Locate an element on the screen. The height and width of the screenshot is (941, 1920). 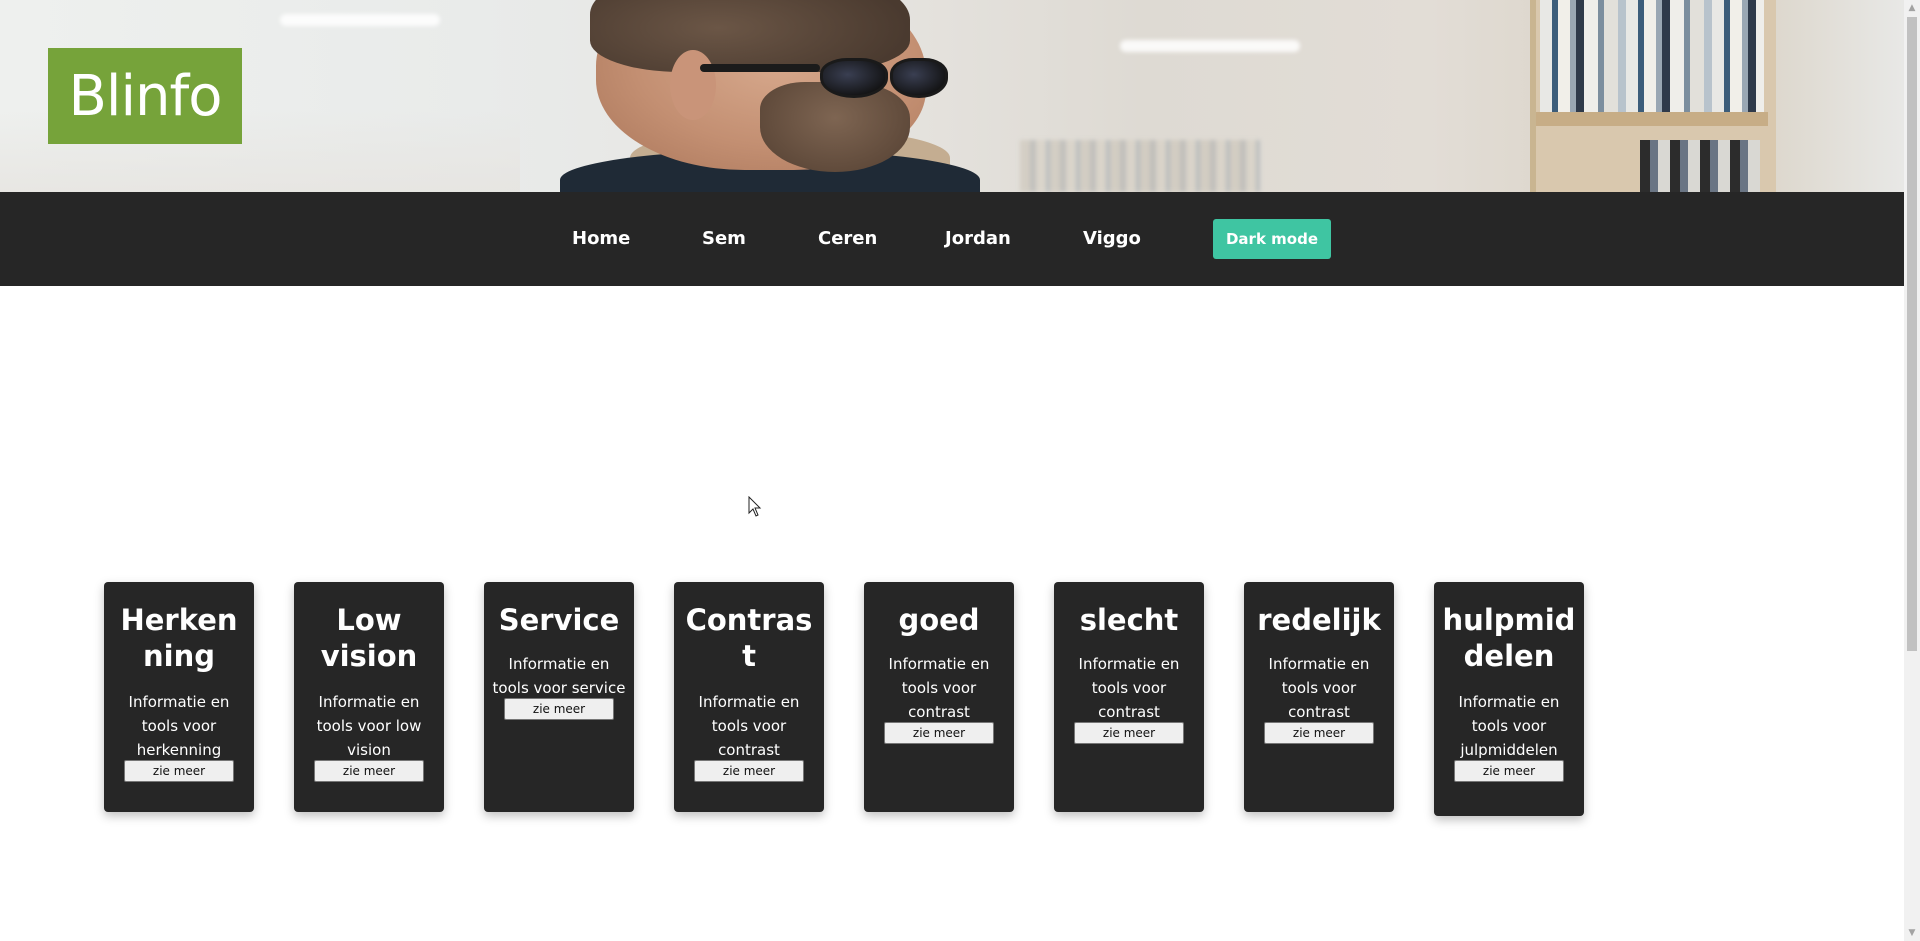
nav-link-viggo: Viggo is located at coordinates (1112, 239).